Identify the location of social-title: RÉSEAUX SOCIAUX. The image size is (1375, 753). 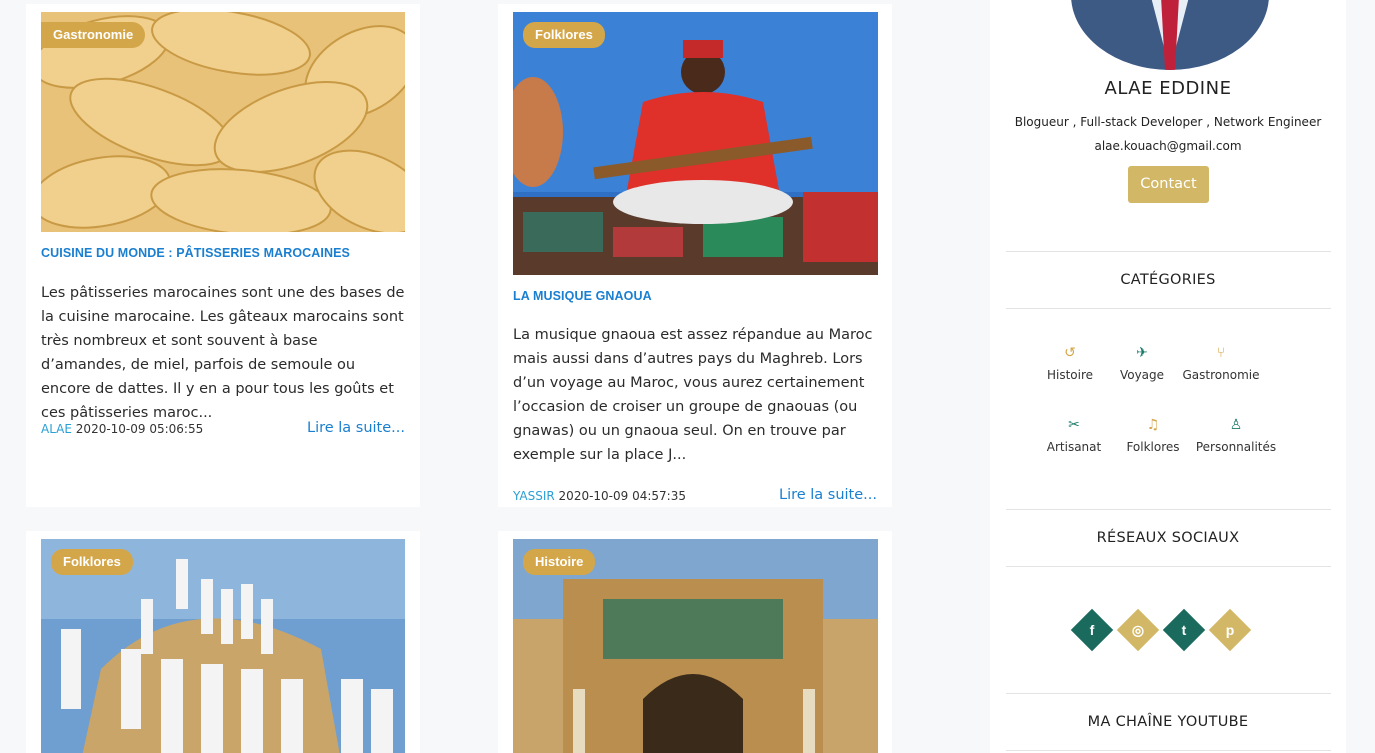
(1168, 538).